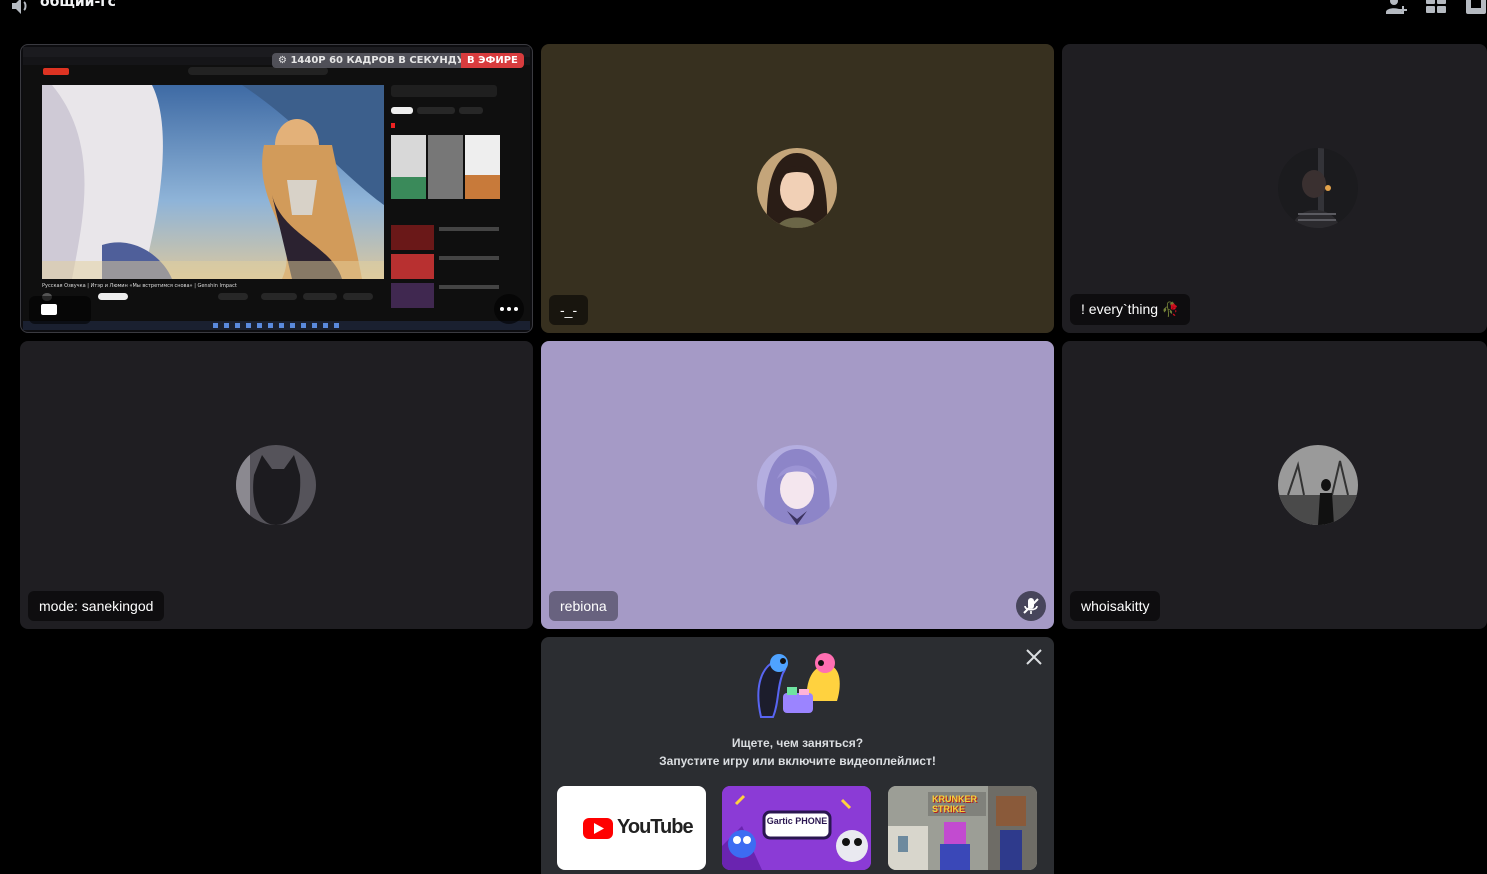  I want to click on youtube-card-label: YouTube, so click(655, 827).